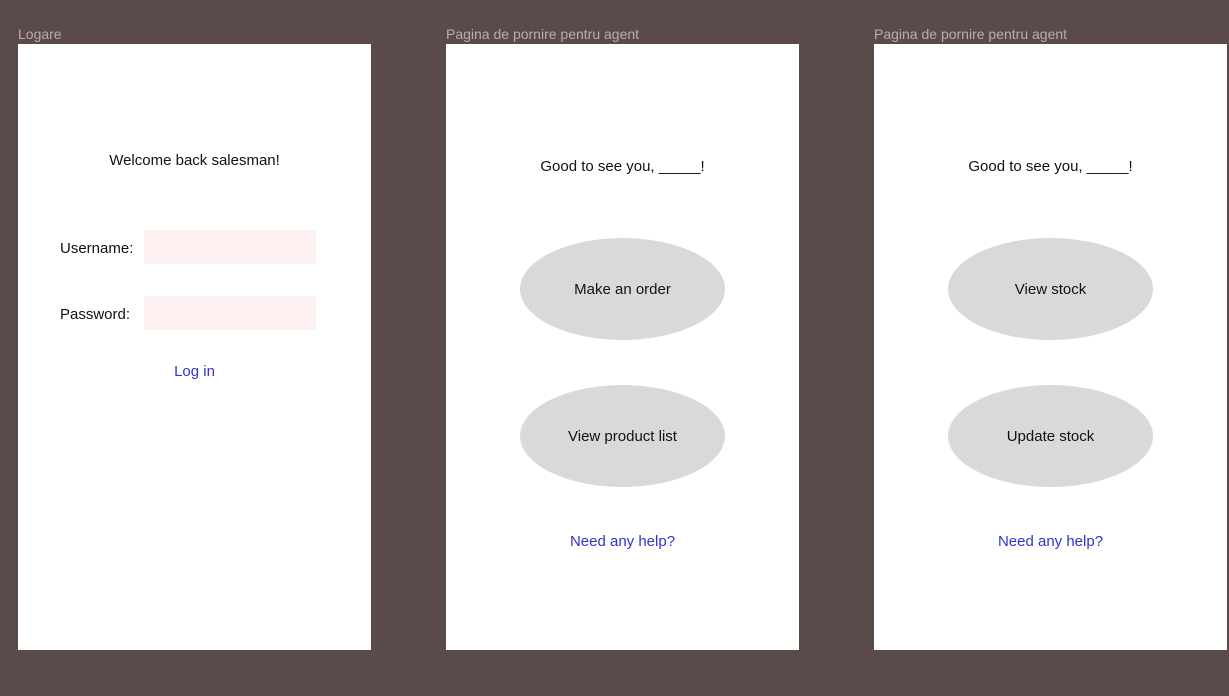 This screenshot has width=1229, height=696. What do you see at coordinates (622, 436) in the screenshot?
I see `view-product-list-button: View product list` at bounding box center [622, 436].